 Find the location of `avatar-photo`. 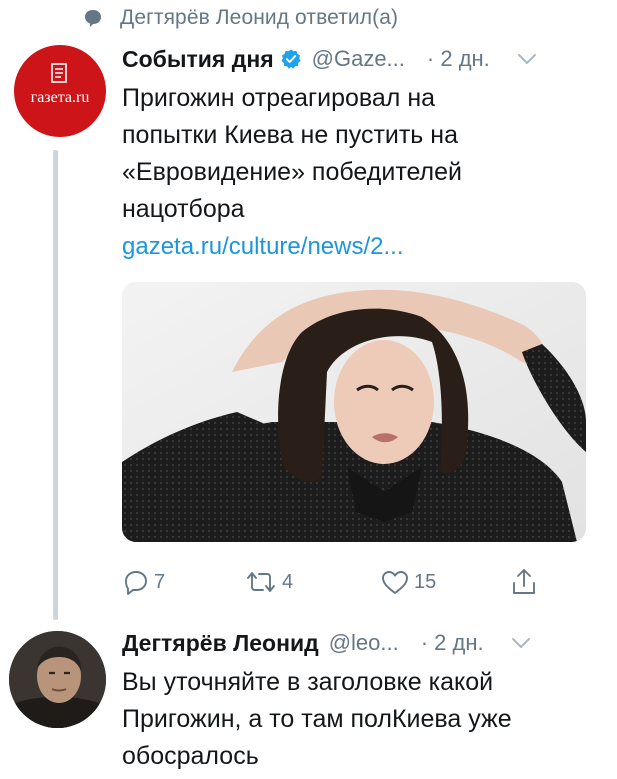

avatar-photo is located at coordinates (57, 679).